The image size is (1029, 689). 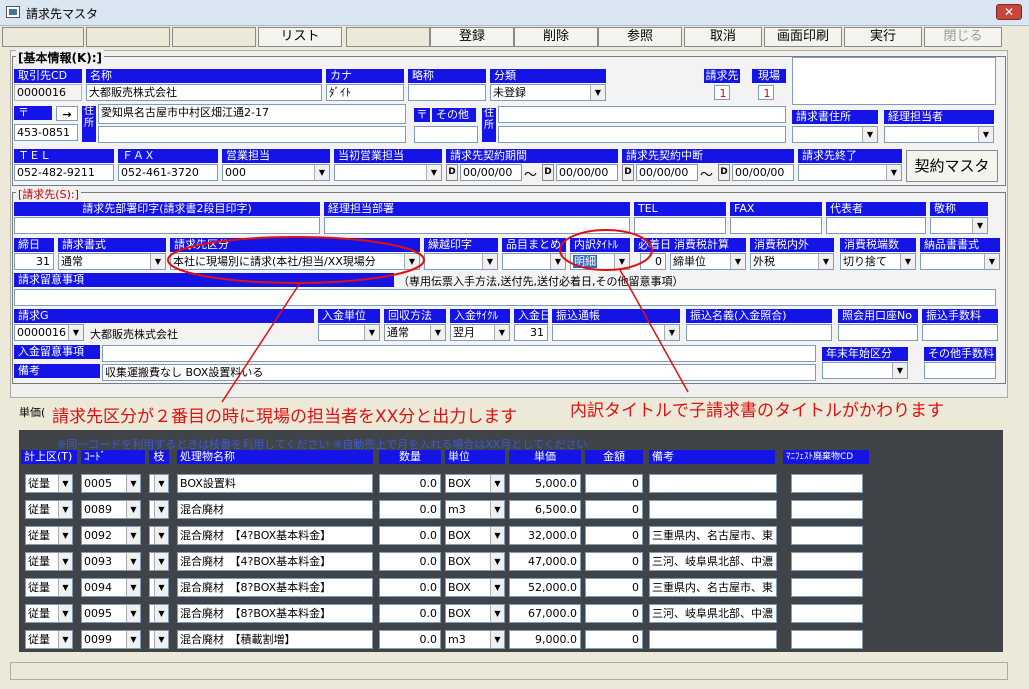 What do you see at coordinates (67, 113) in the screenshot?
I see `postal-lookup-button: →` at bounding box center [67, 113].